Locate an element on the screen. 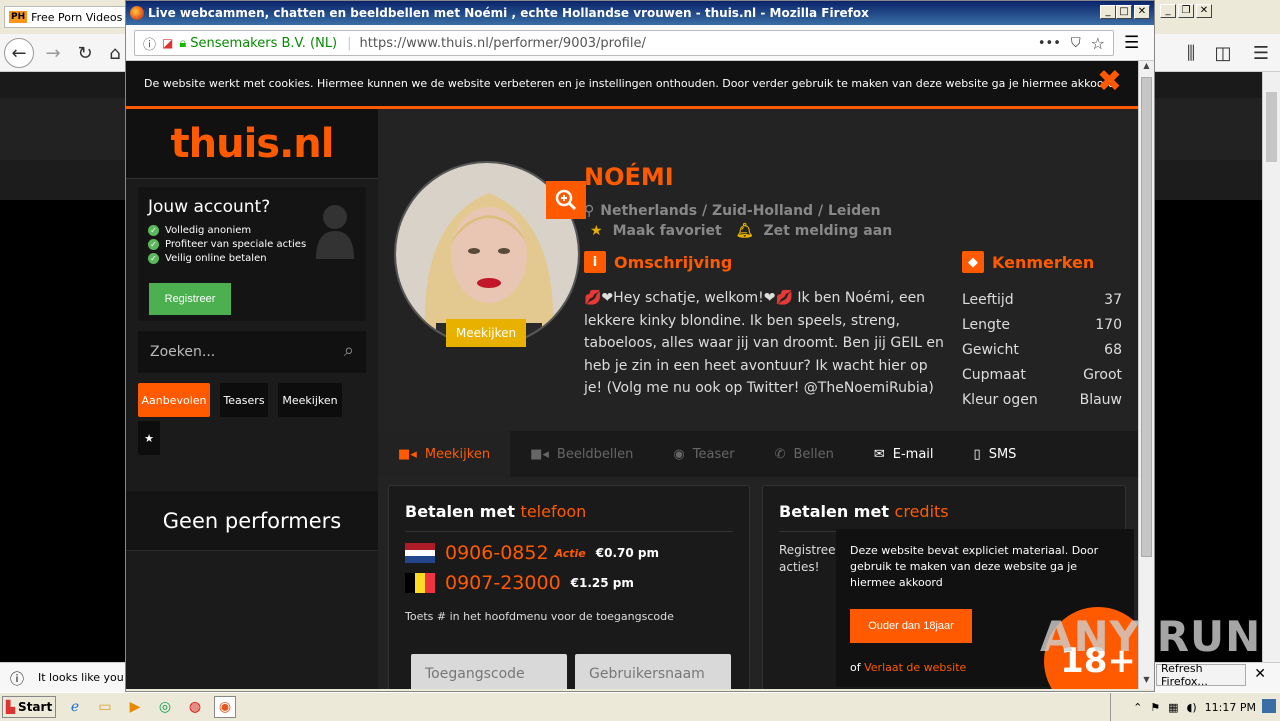  location: ⚲ Netherlands / Zuid-Holland / Leiden is located at coordinates (732, 211).